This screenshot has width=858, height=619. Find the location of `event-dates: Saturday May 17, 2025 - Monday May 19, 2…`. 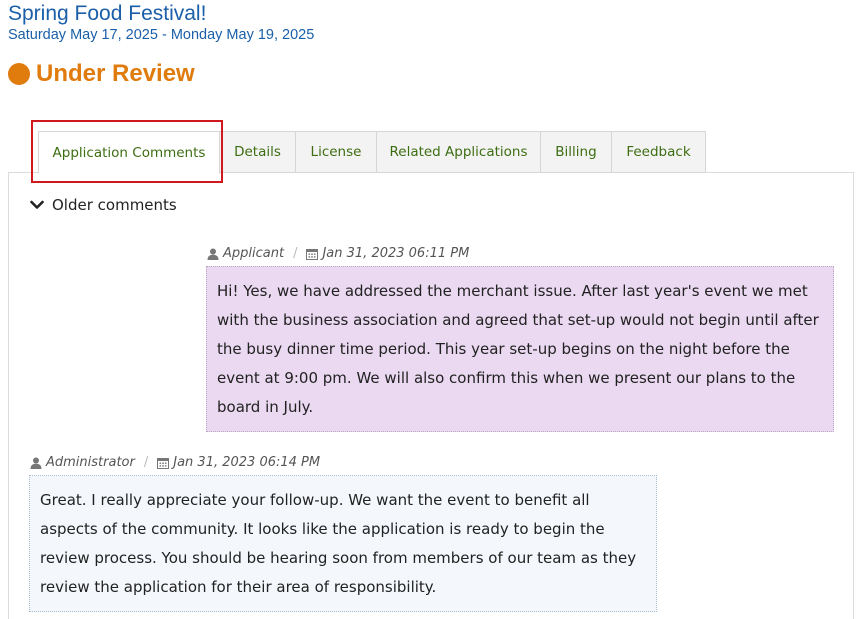

event-dates: Saturday May 17, 2025 - Monday May 19, 2… is located at coordinates (161, 35).